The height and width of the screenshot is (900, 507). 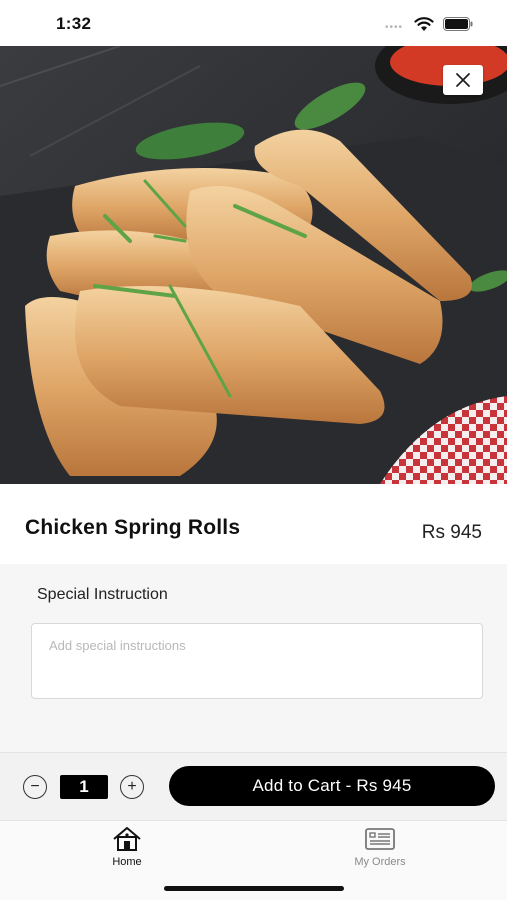 I want to click on home-icon, so click(x=127, y=839).